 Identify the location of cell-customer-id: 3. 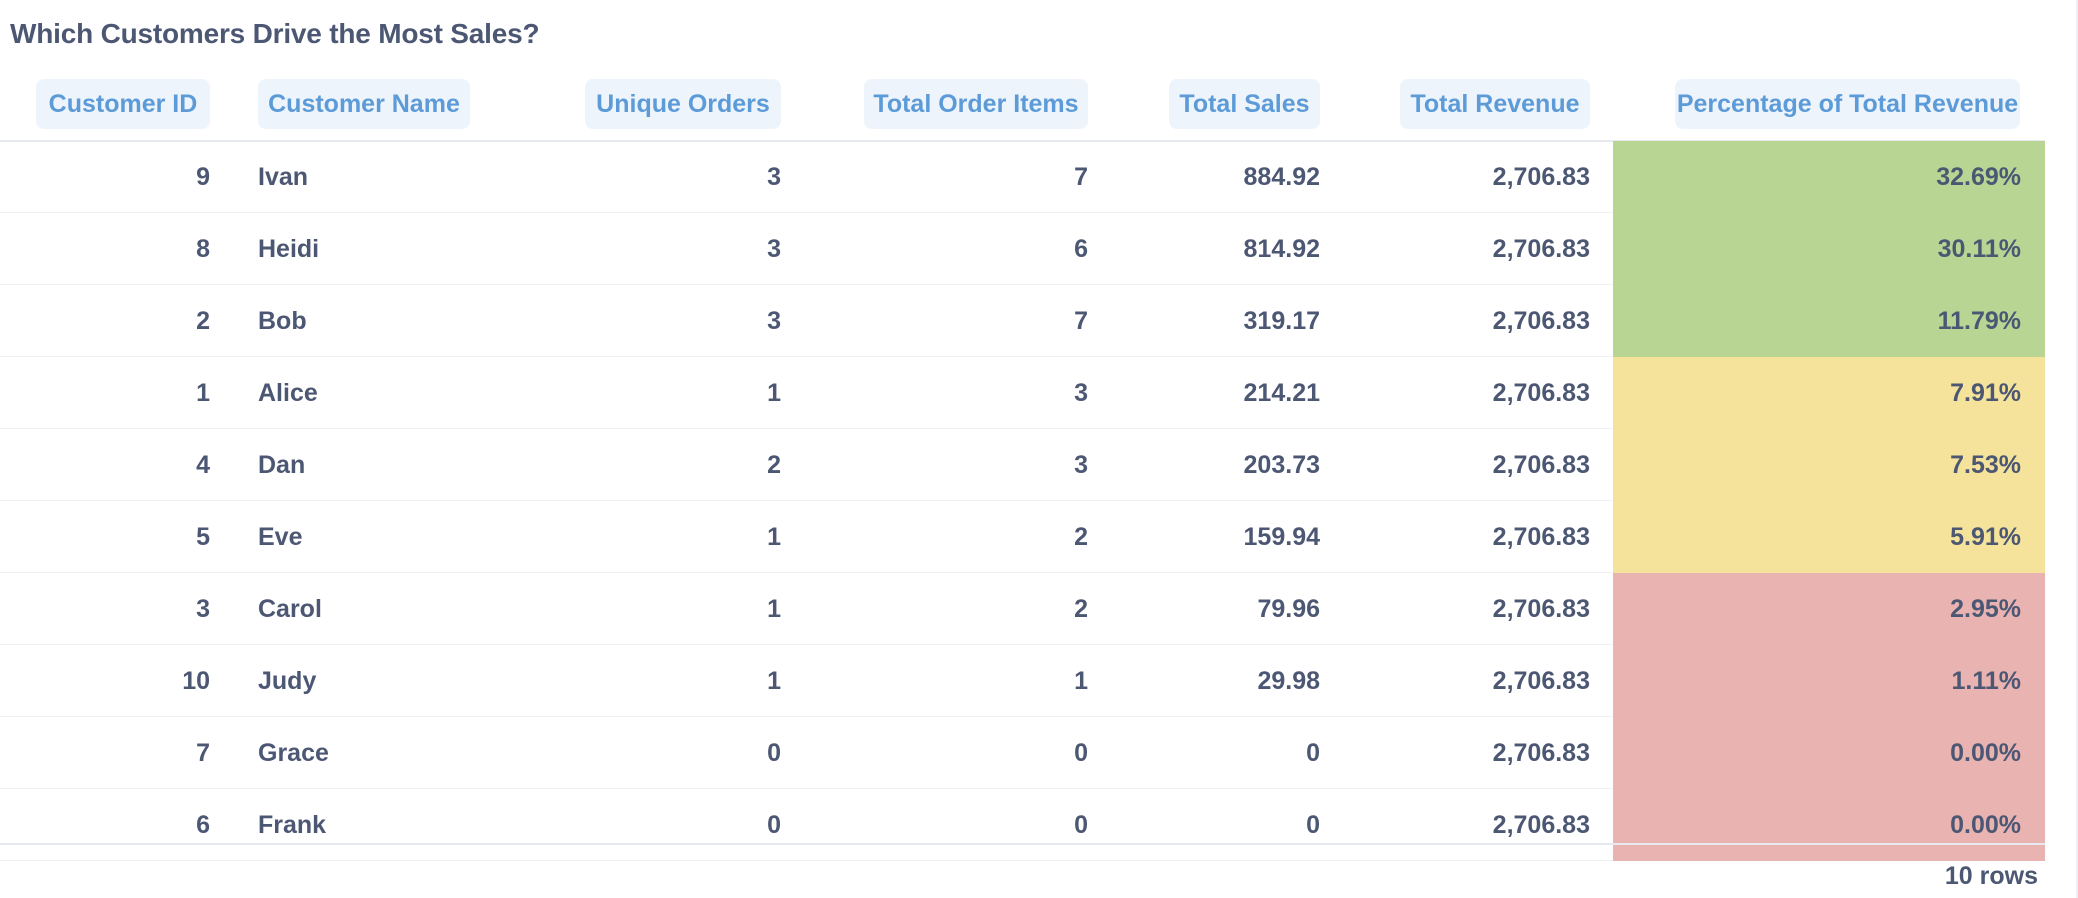
(105, 609).